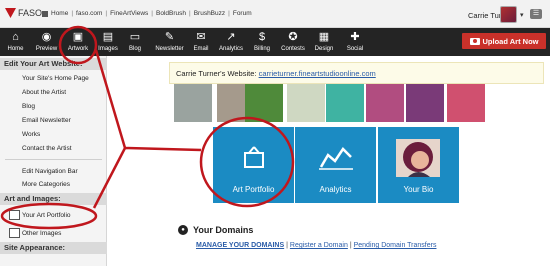 The width and height of the screenshot is (550, 266). Describe the element at coordinates (319, 245) in the screenshot. I see `register-domain-link: Register a Domain` at that location.